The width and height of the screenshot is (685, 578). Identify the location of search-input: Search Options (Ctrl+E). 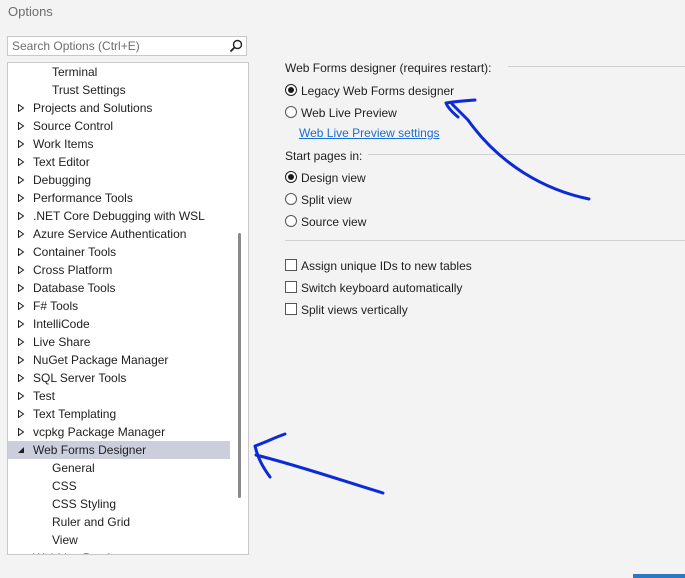
(127, 46).